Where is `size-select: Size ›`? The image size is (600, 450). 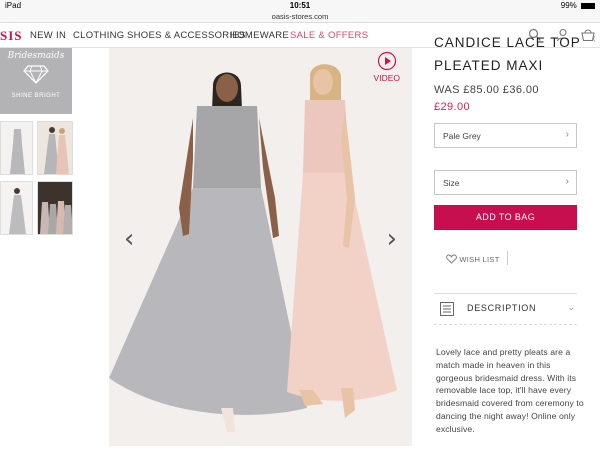 size-select: Size › is located at coordinates (505, 182).